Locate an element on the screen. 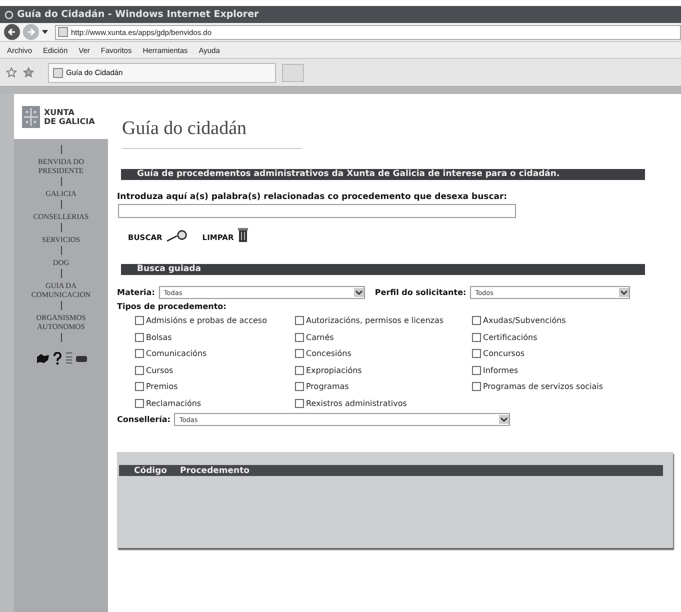 The height and width of the screenshot is (612, 681). section-header: Guía de procedementos administrativos da Xunta de Galicia de interese para o cidadán. is located at coordinates (383, 174).